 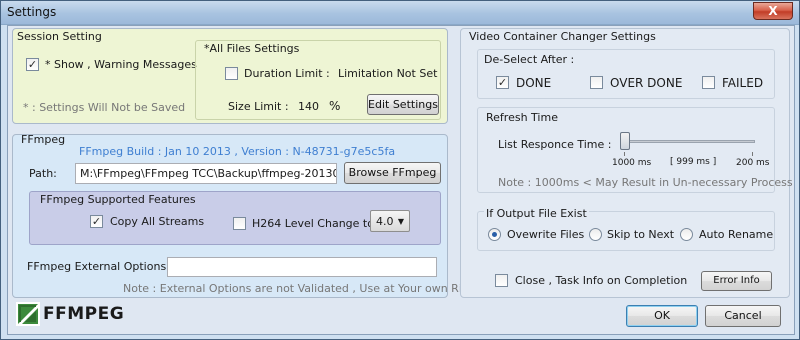 I want to click on error-info-button: Error Info, so click(x=736, y=281).